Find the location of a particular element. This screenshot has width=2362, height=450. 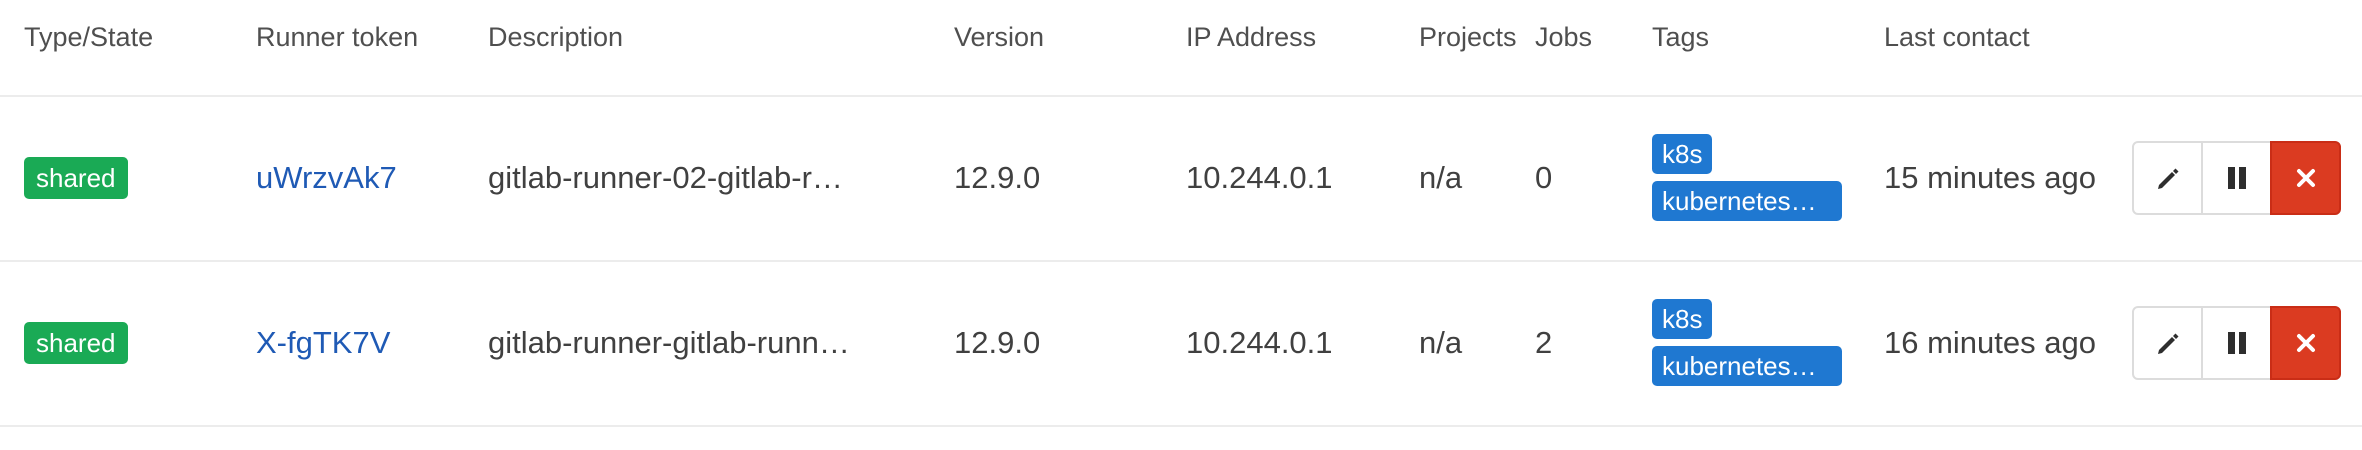

last-contact-cell: 15 minutes ago is located at coordinates (1990, 177).